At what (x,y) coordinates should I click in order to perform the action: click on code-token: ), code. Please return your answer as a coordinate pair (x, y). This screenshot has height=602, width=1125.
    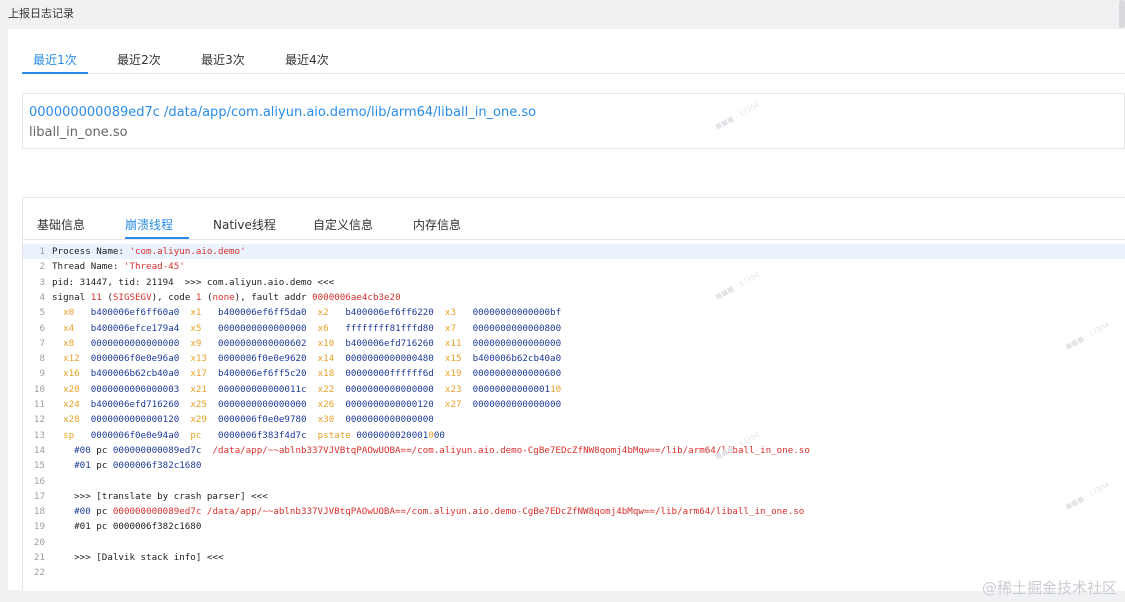
    Looking at the image, I should click on (173, 297).